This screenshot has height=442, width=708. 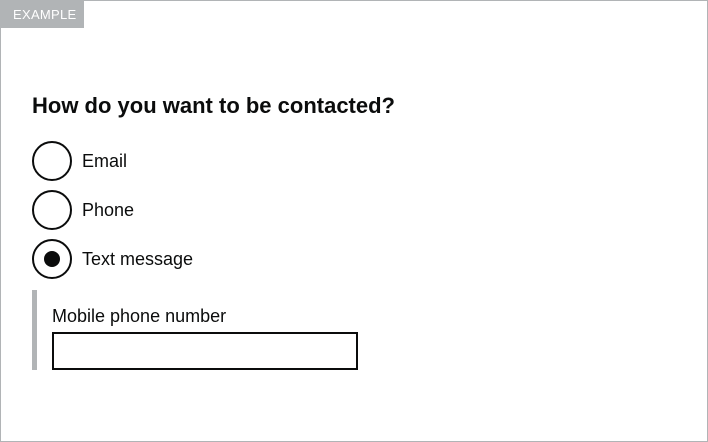 What do you see at coordinates (42, 14) in the screenshot?
I see `example-tag: EXAMPLE` at bounding box center [42, 14].